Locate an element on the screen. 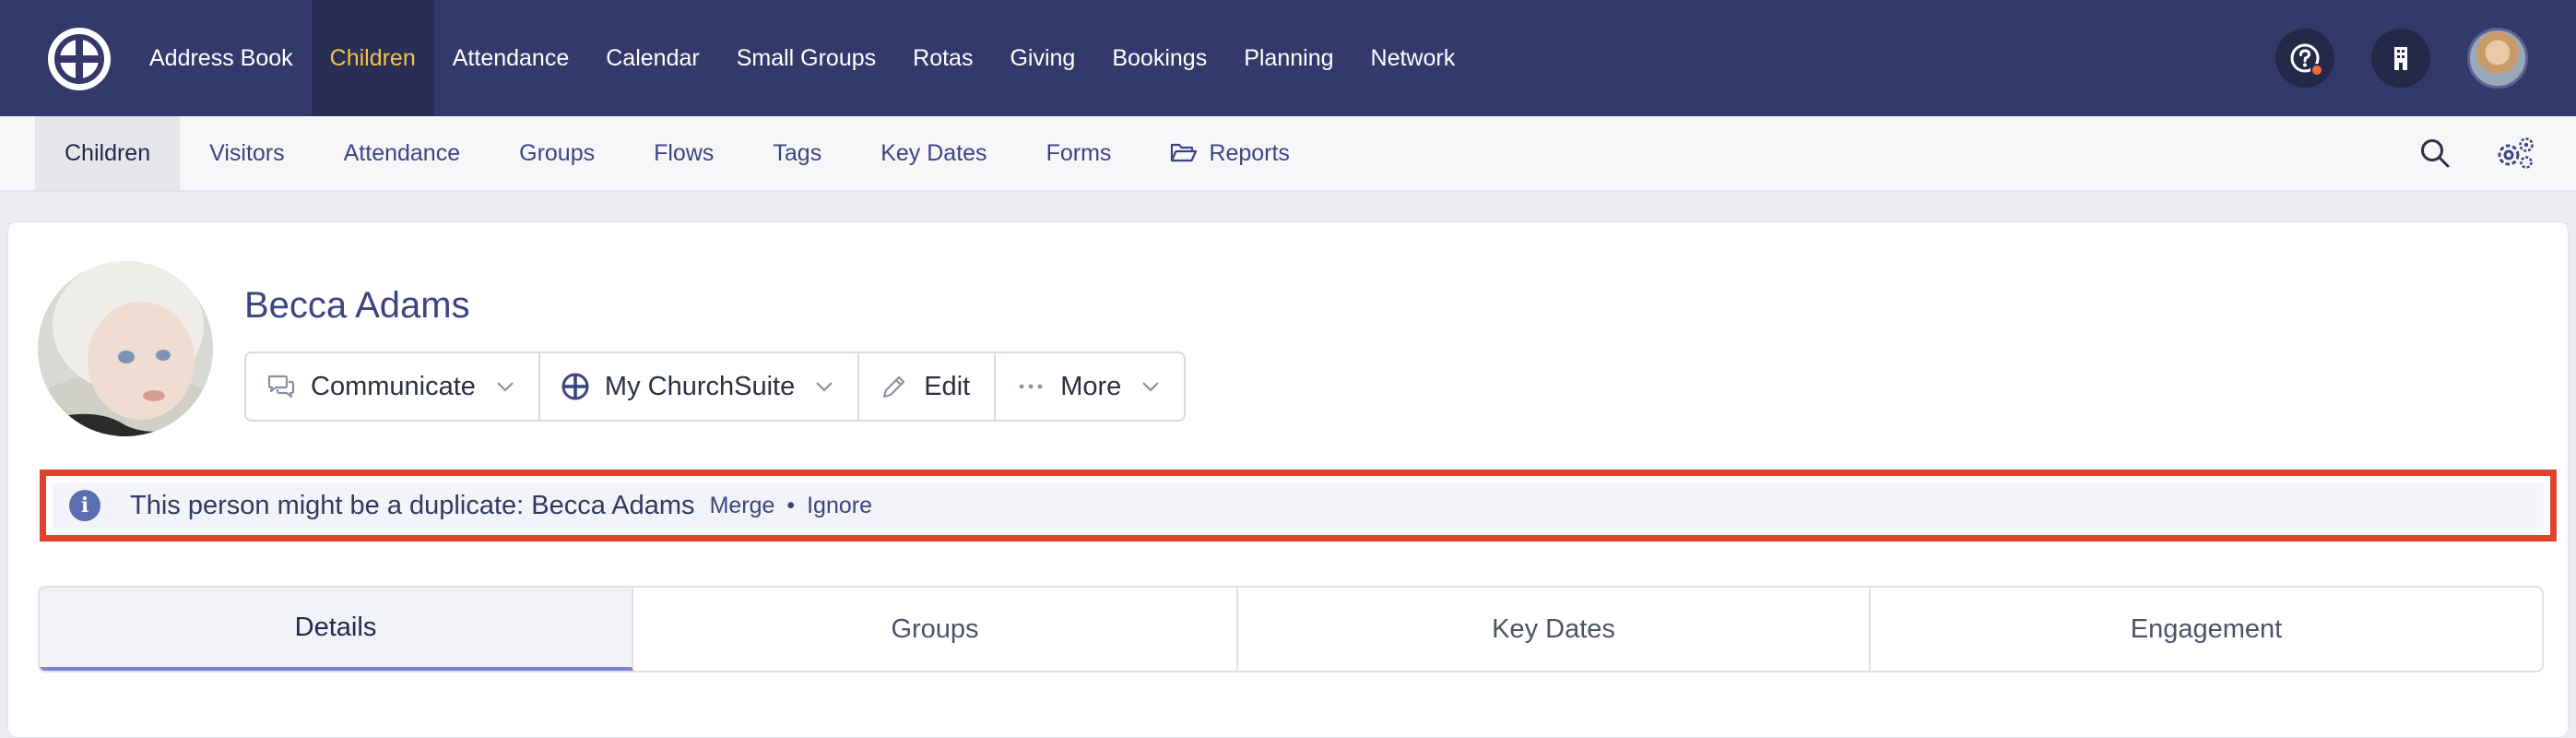  subnav-item-visitors: Visitors is located at coordinates (247, 153).